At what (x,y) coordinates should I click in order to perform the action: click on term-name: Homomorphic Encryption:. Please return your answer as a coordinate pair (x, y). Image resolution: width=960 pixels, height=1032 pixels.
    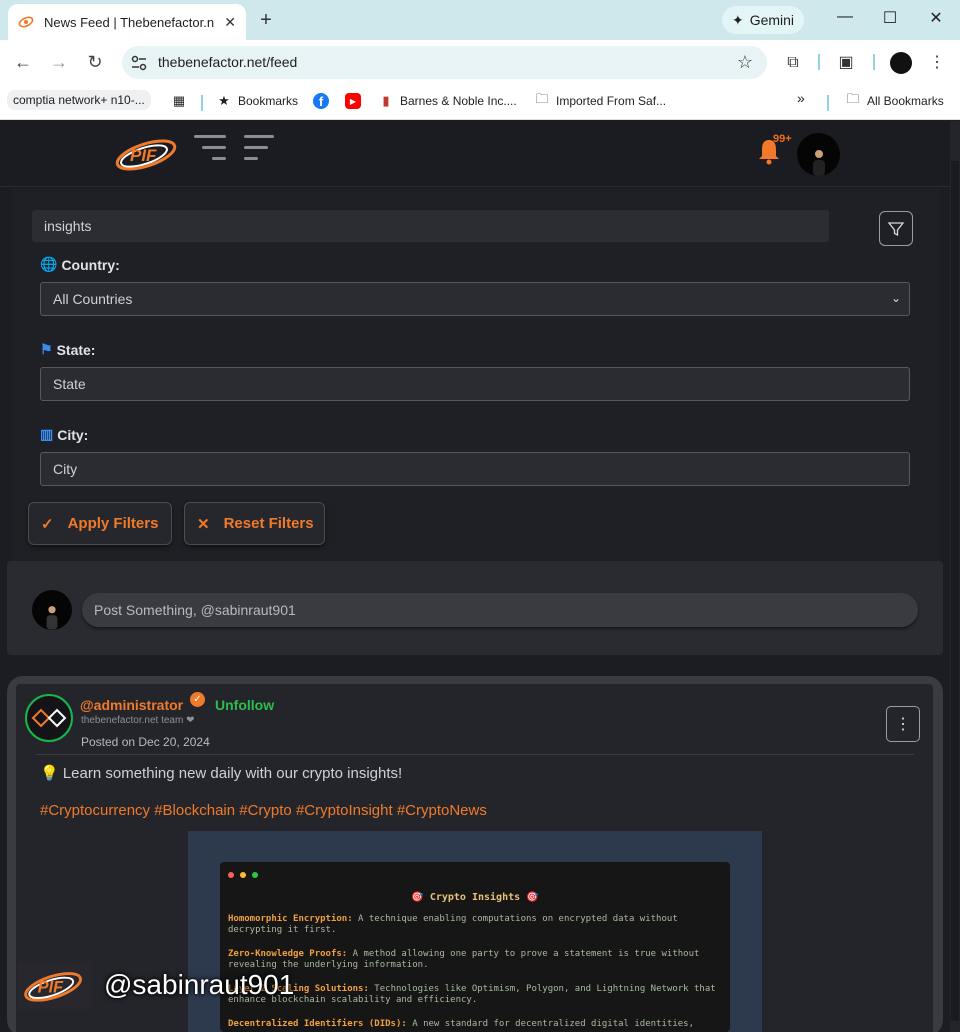
    Looking at the image, I should click on (290, 919).